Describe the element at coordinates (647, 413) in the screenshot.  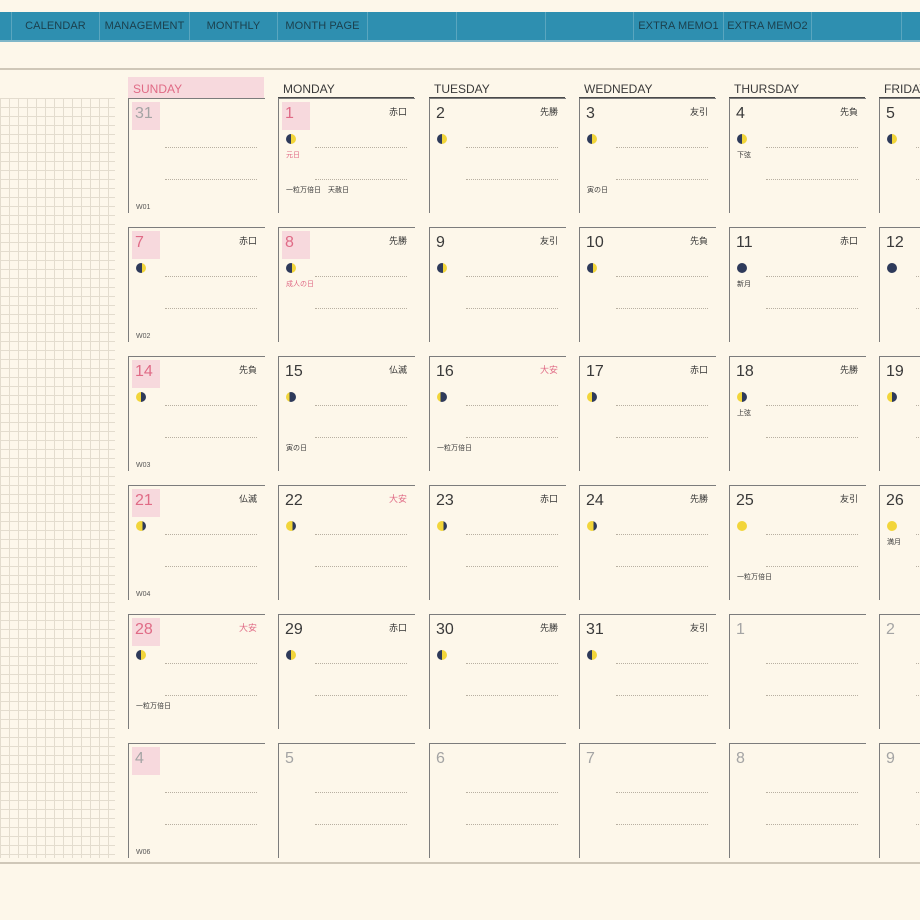
I see `calendar-day-cell: 17 赤口` at that location.